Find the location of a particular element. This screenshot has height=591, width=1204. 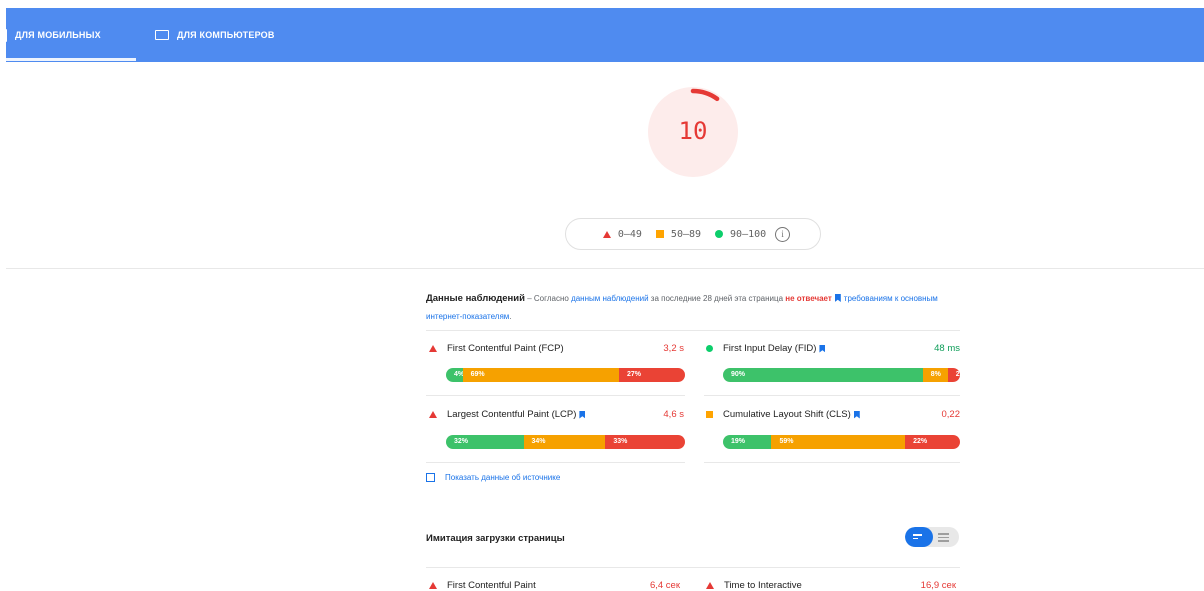

lab-metric-tti: Time to Interactive is located at coordinates (754, 585).